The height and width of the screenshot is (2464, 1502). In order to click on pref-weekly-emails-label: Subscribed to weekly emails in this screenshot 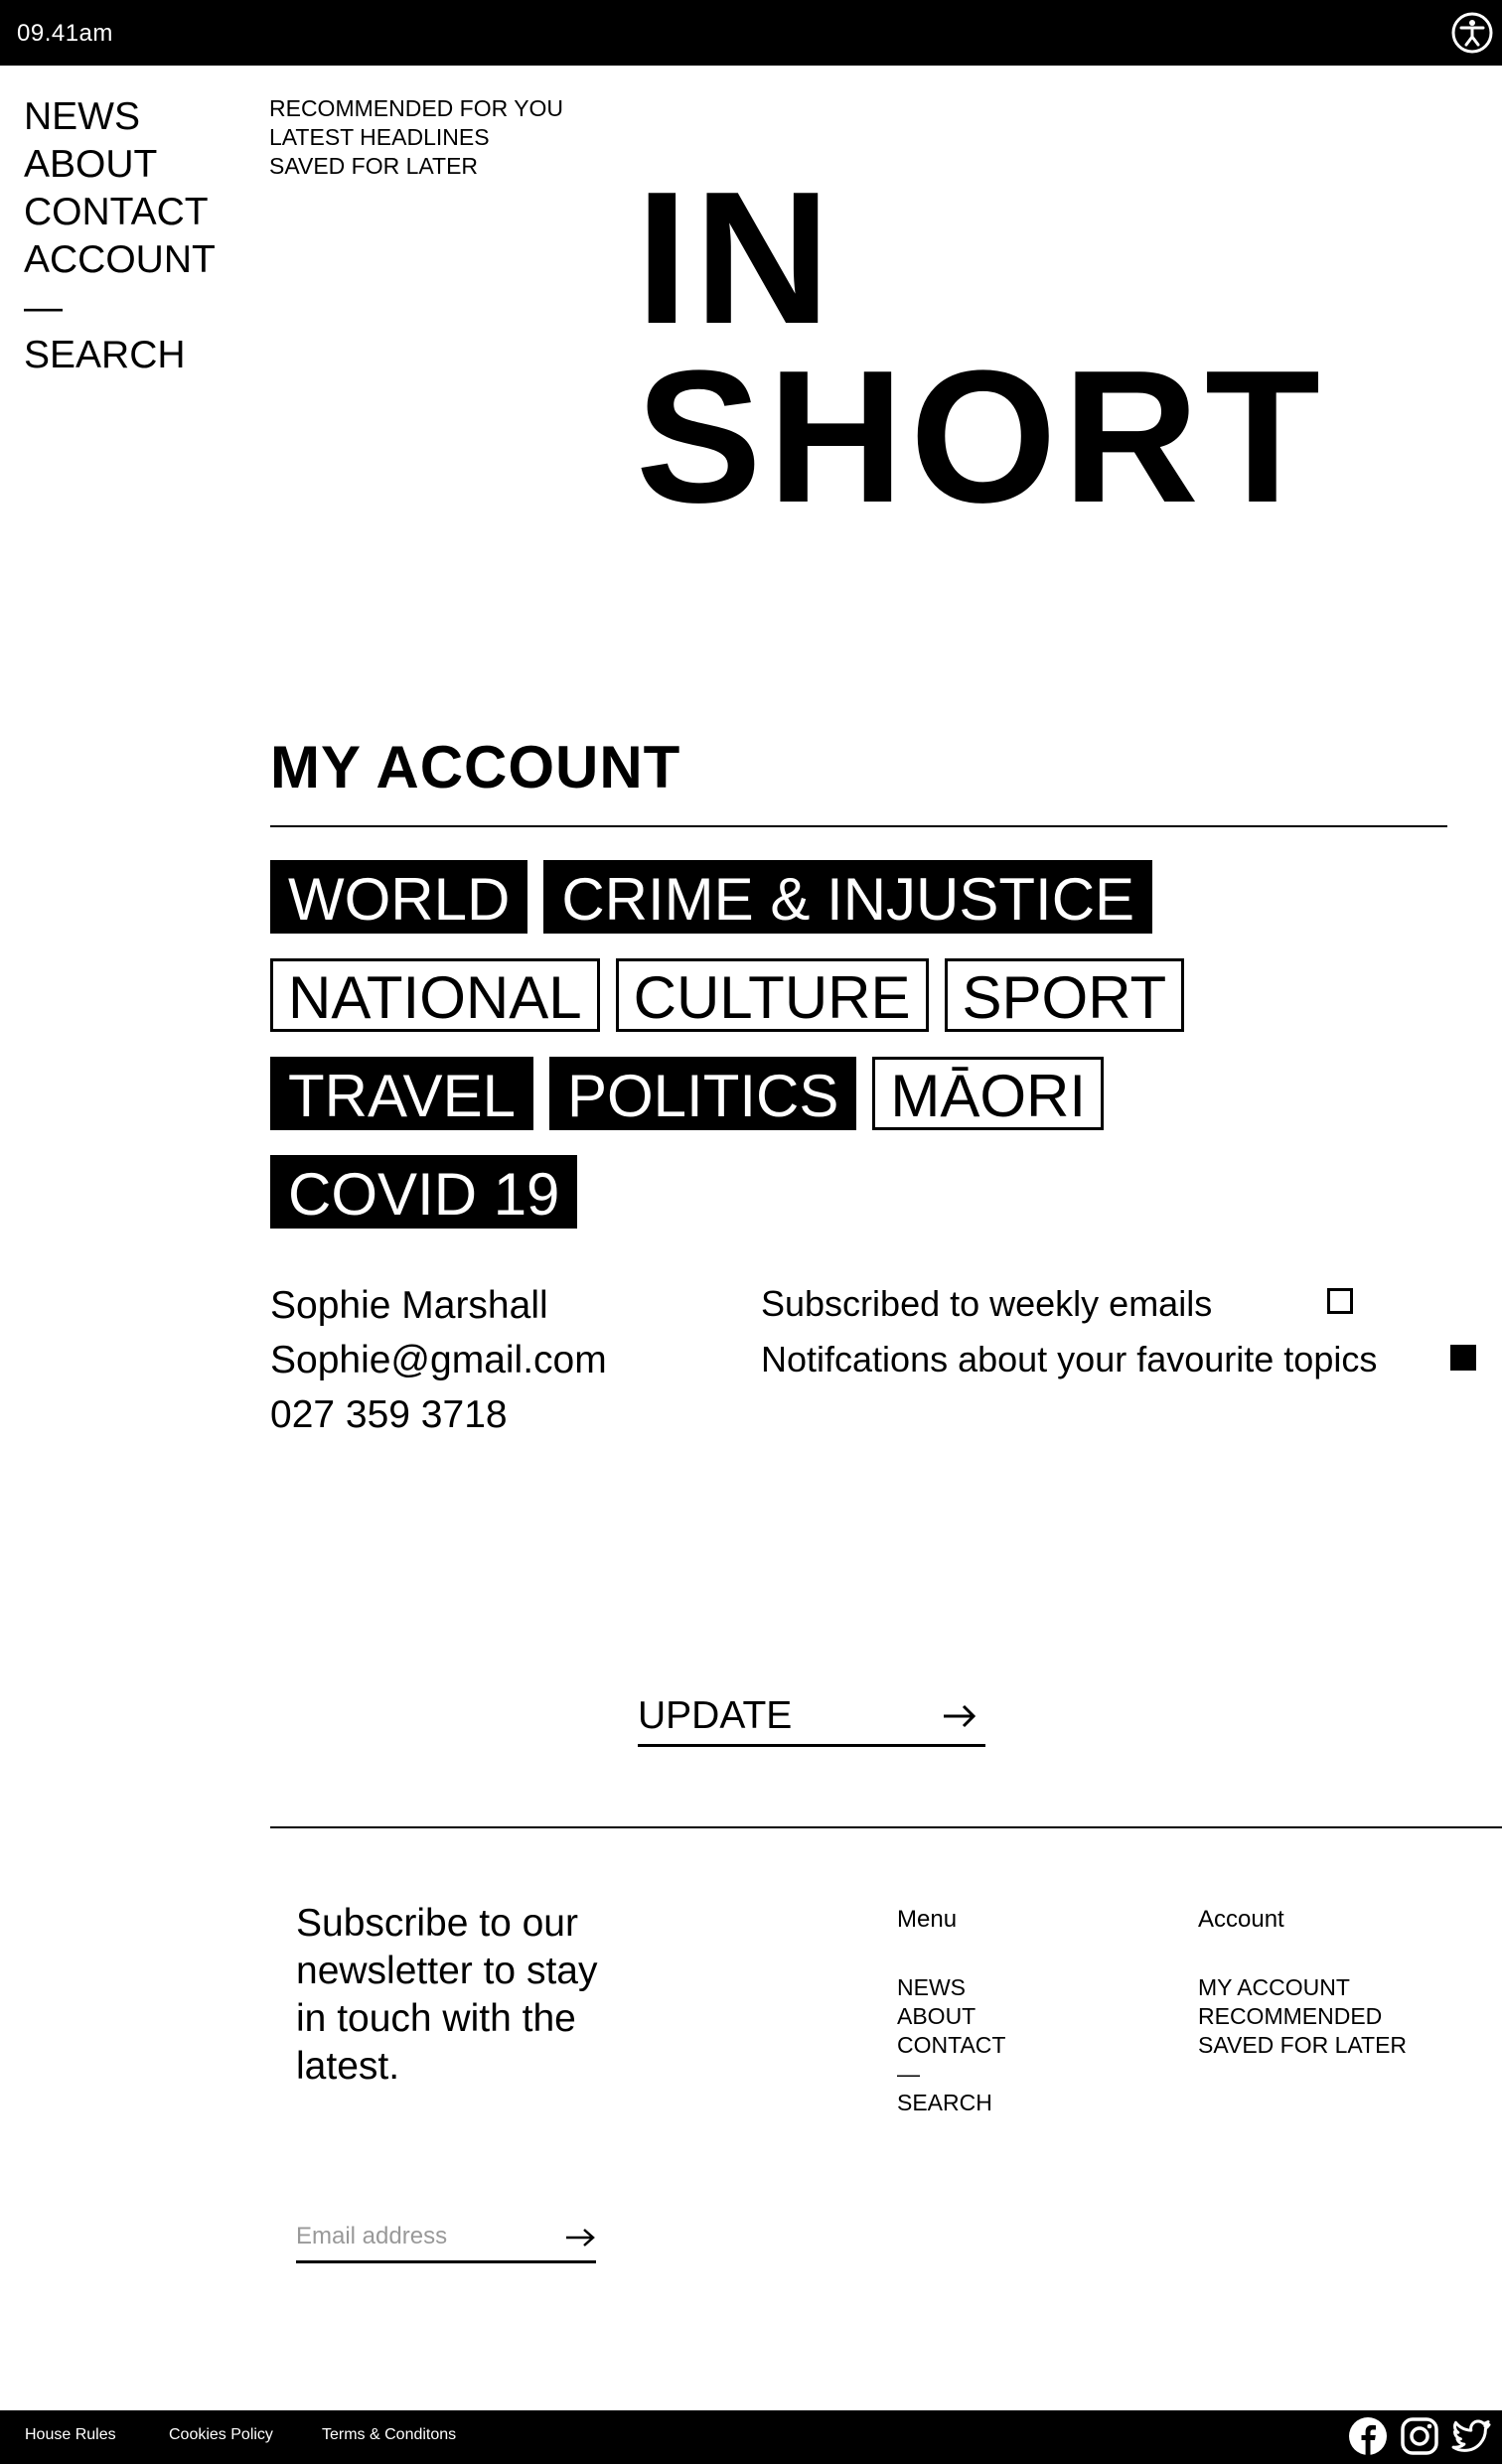, I will do `click(987, 1303)`.